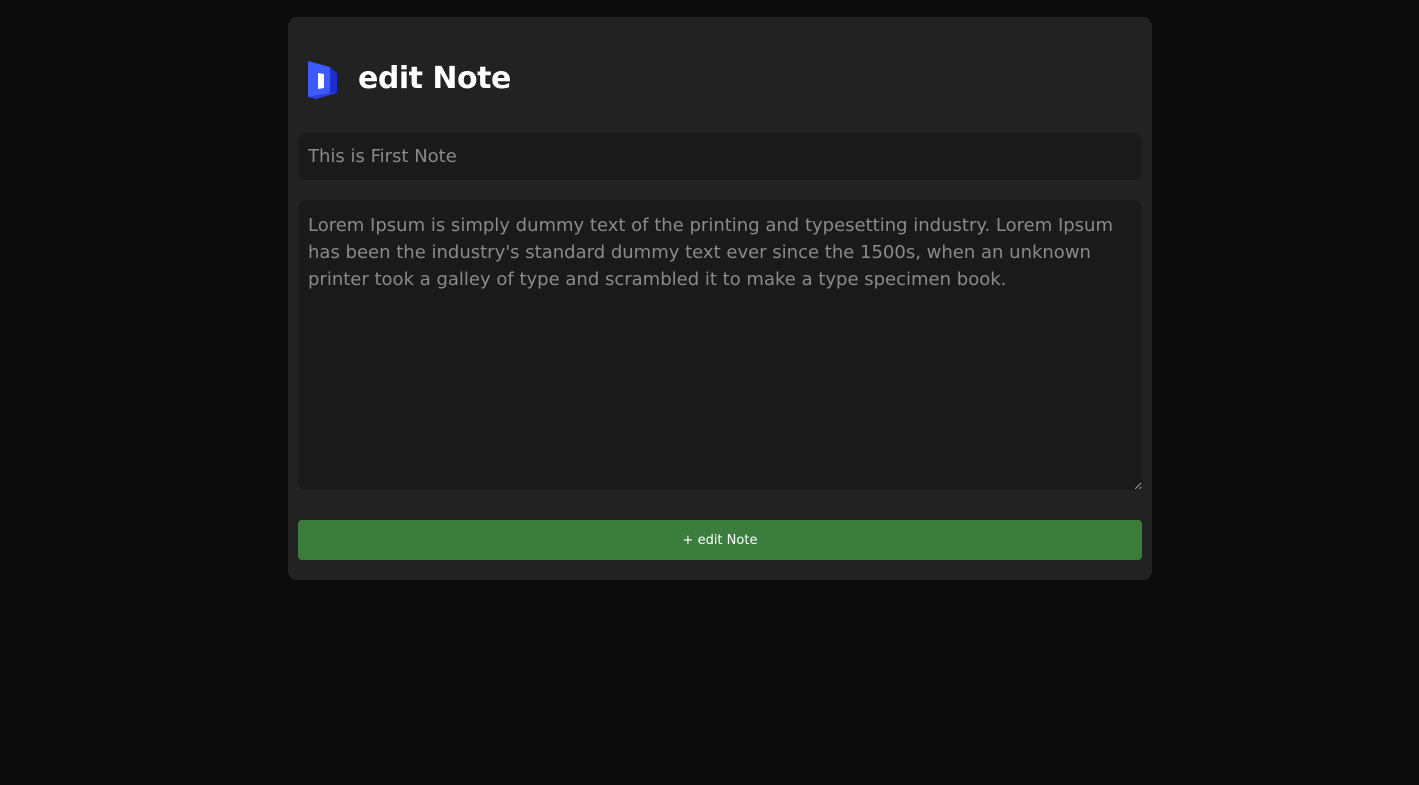  What do you see at coordinates (720, 156) in the screenshot?
I see `note-title-input` at bounding box center [720, 156].